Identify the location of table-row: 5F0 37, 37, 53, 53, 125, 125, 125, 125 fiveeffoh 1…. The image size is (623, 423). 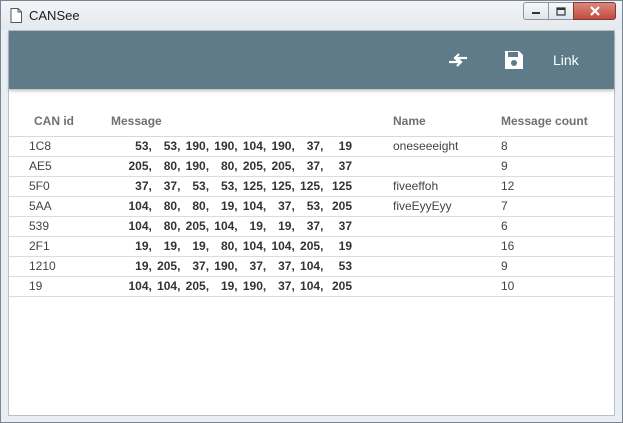
(311, 186).